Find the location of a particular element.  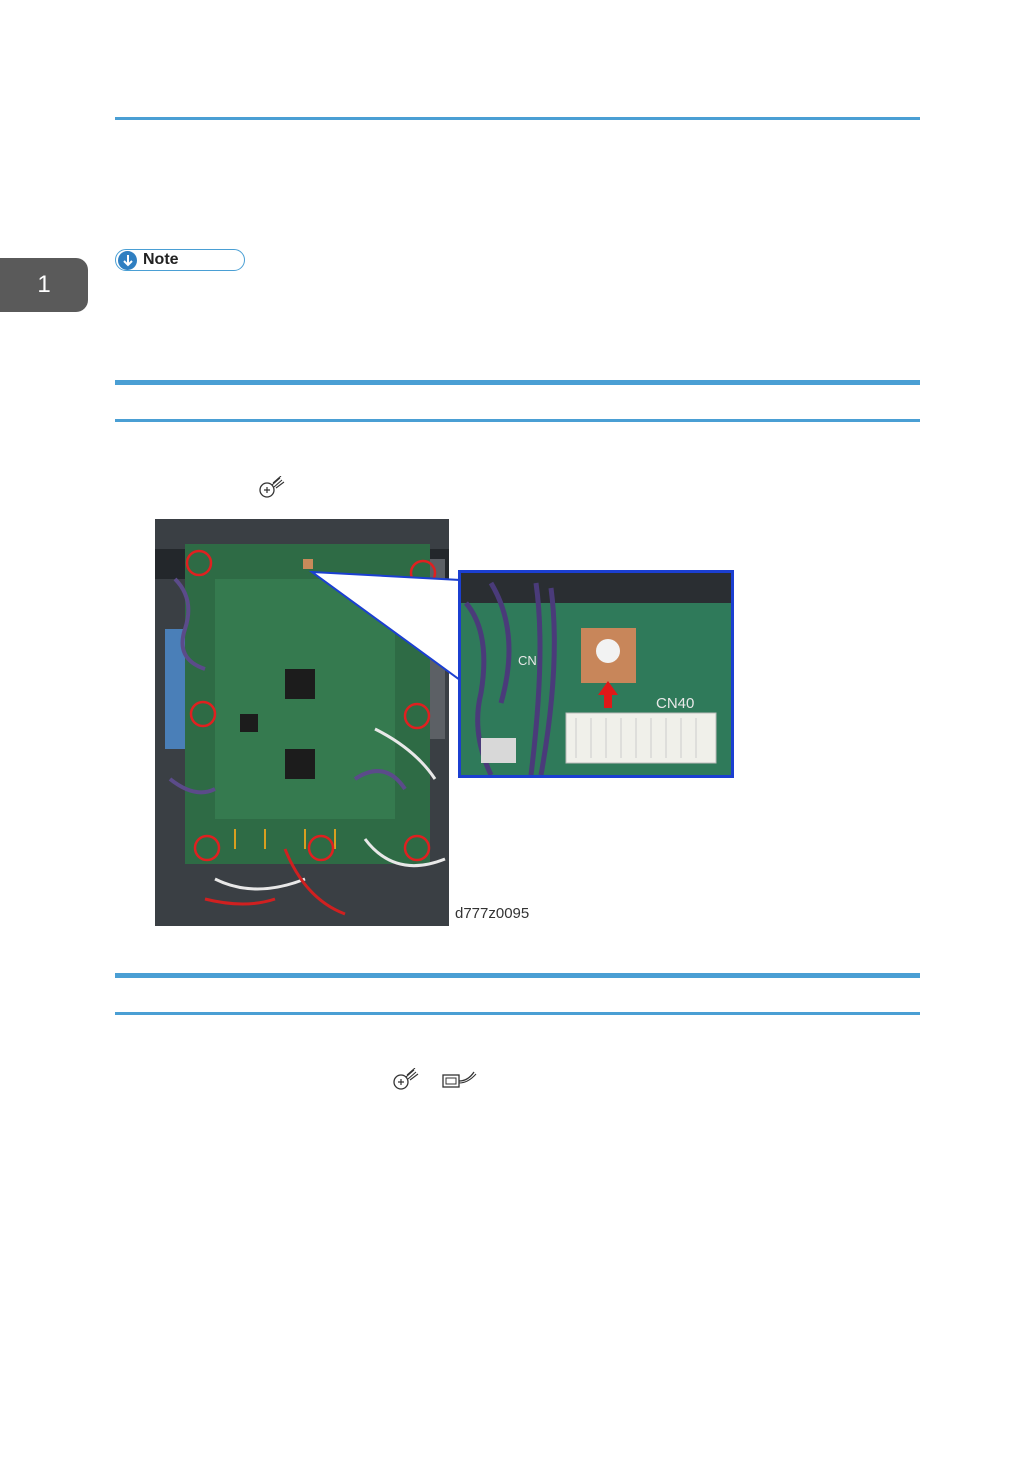

chapter-tab: 1 is located at coordinates (44, 285).